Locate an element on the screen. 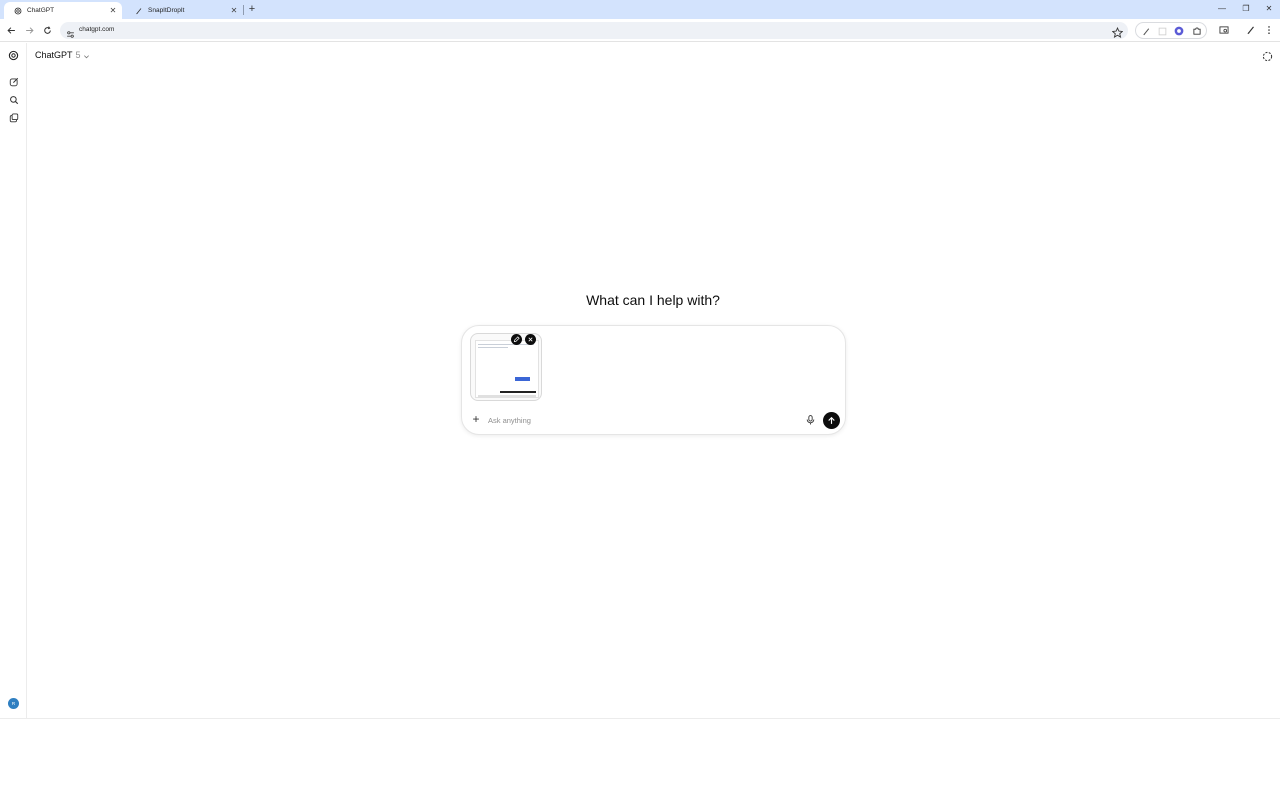 Image resolution: width=1280 pixels, height=800 pixels. pen-extension-icon is located at coordinates (1146, 31).